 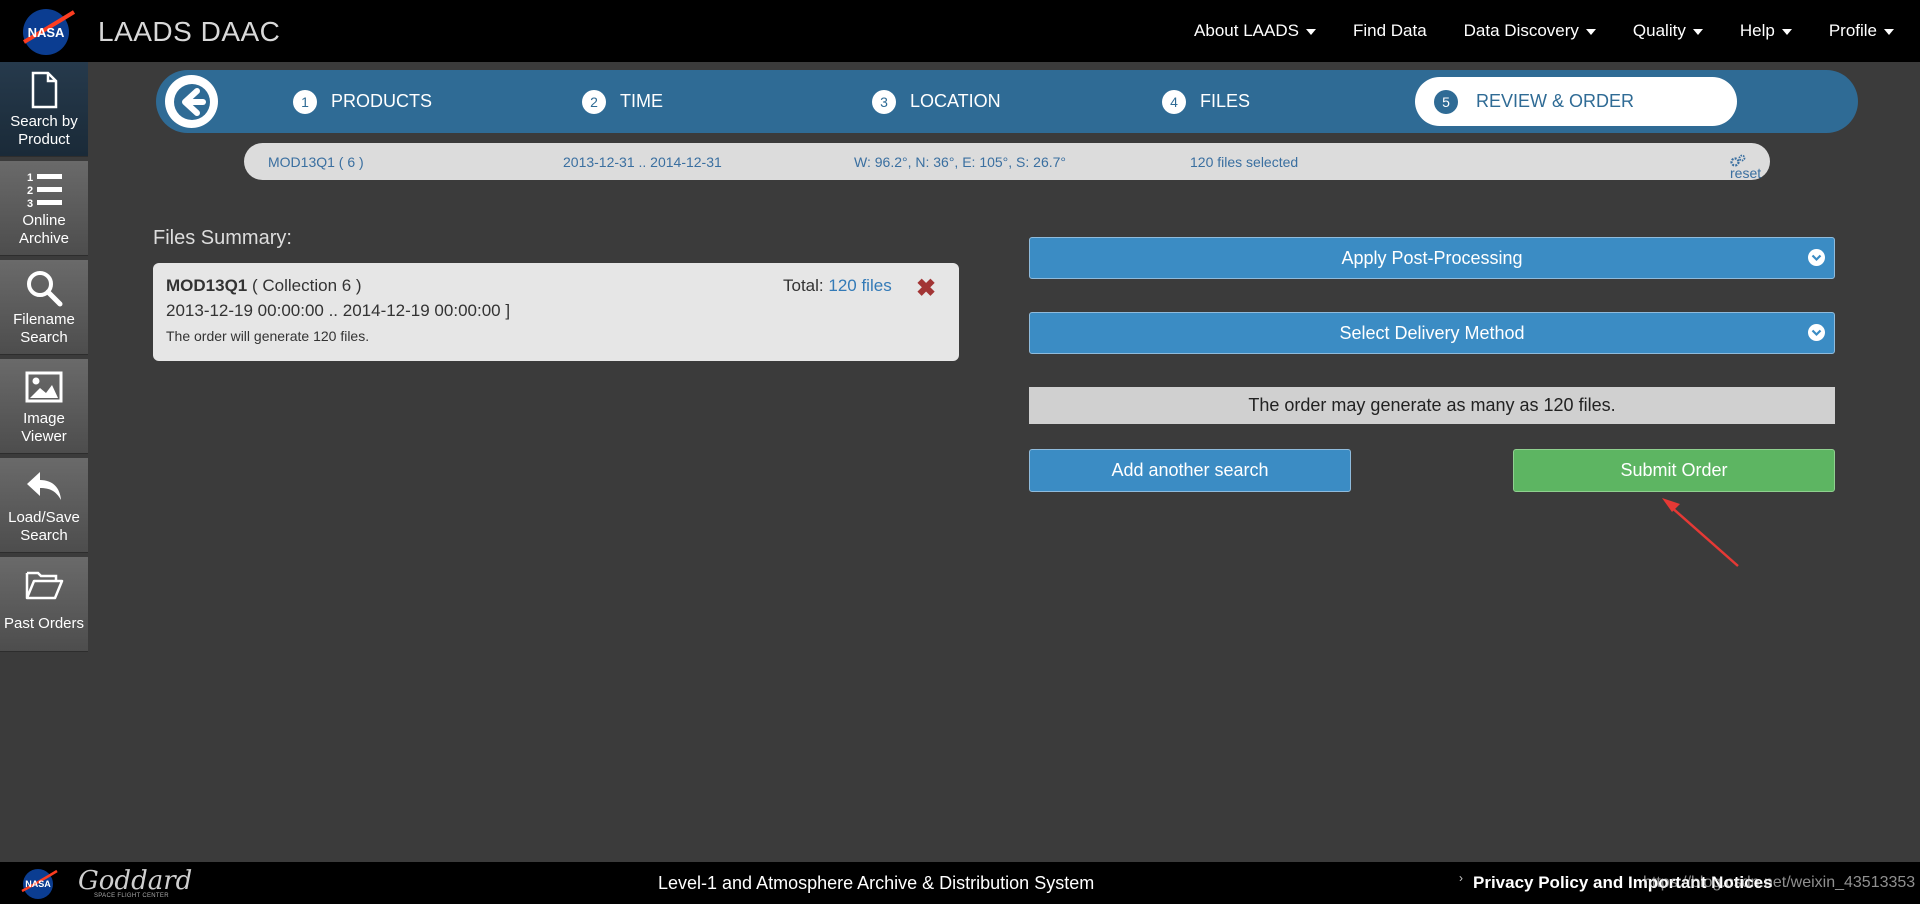 I want to click on step-label: PRODUCTS, so click(x=382, y=101).